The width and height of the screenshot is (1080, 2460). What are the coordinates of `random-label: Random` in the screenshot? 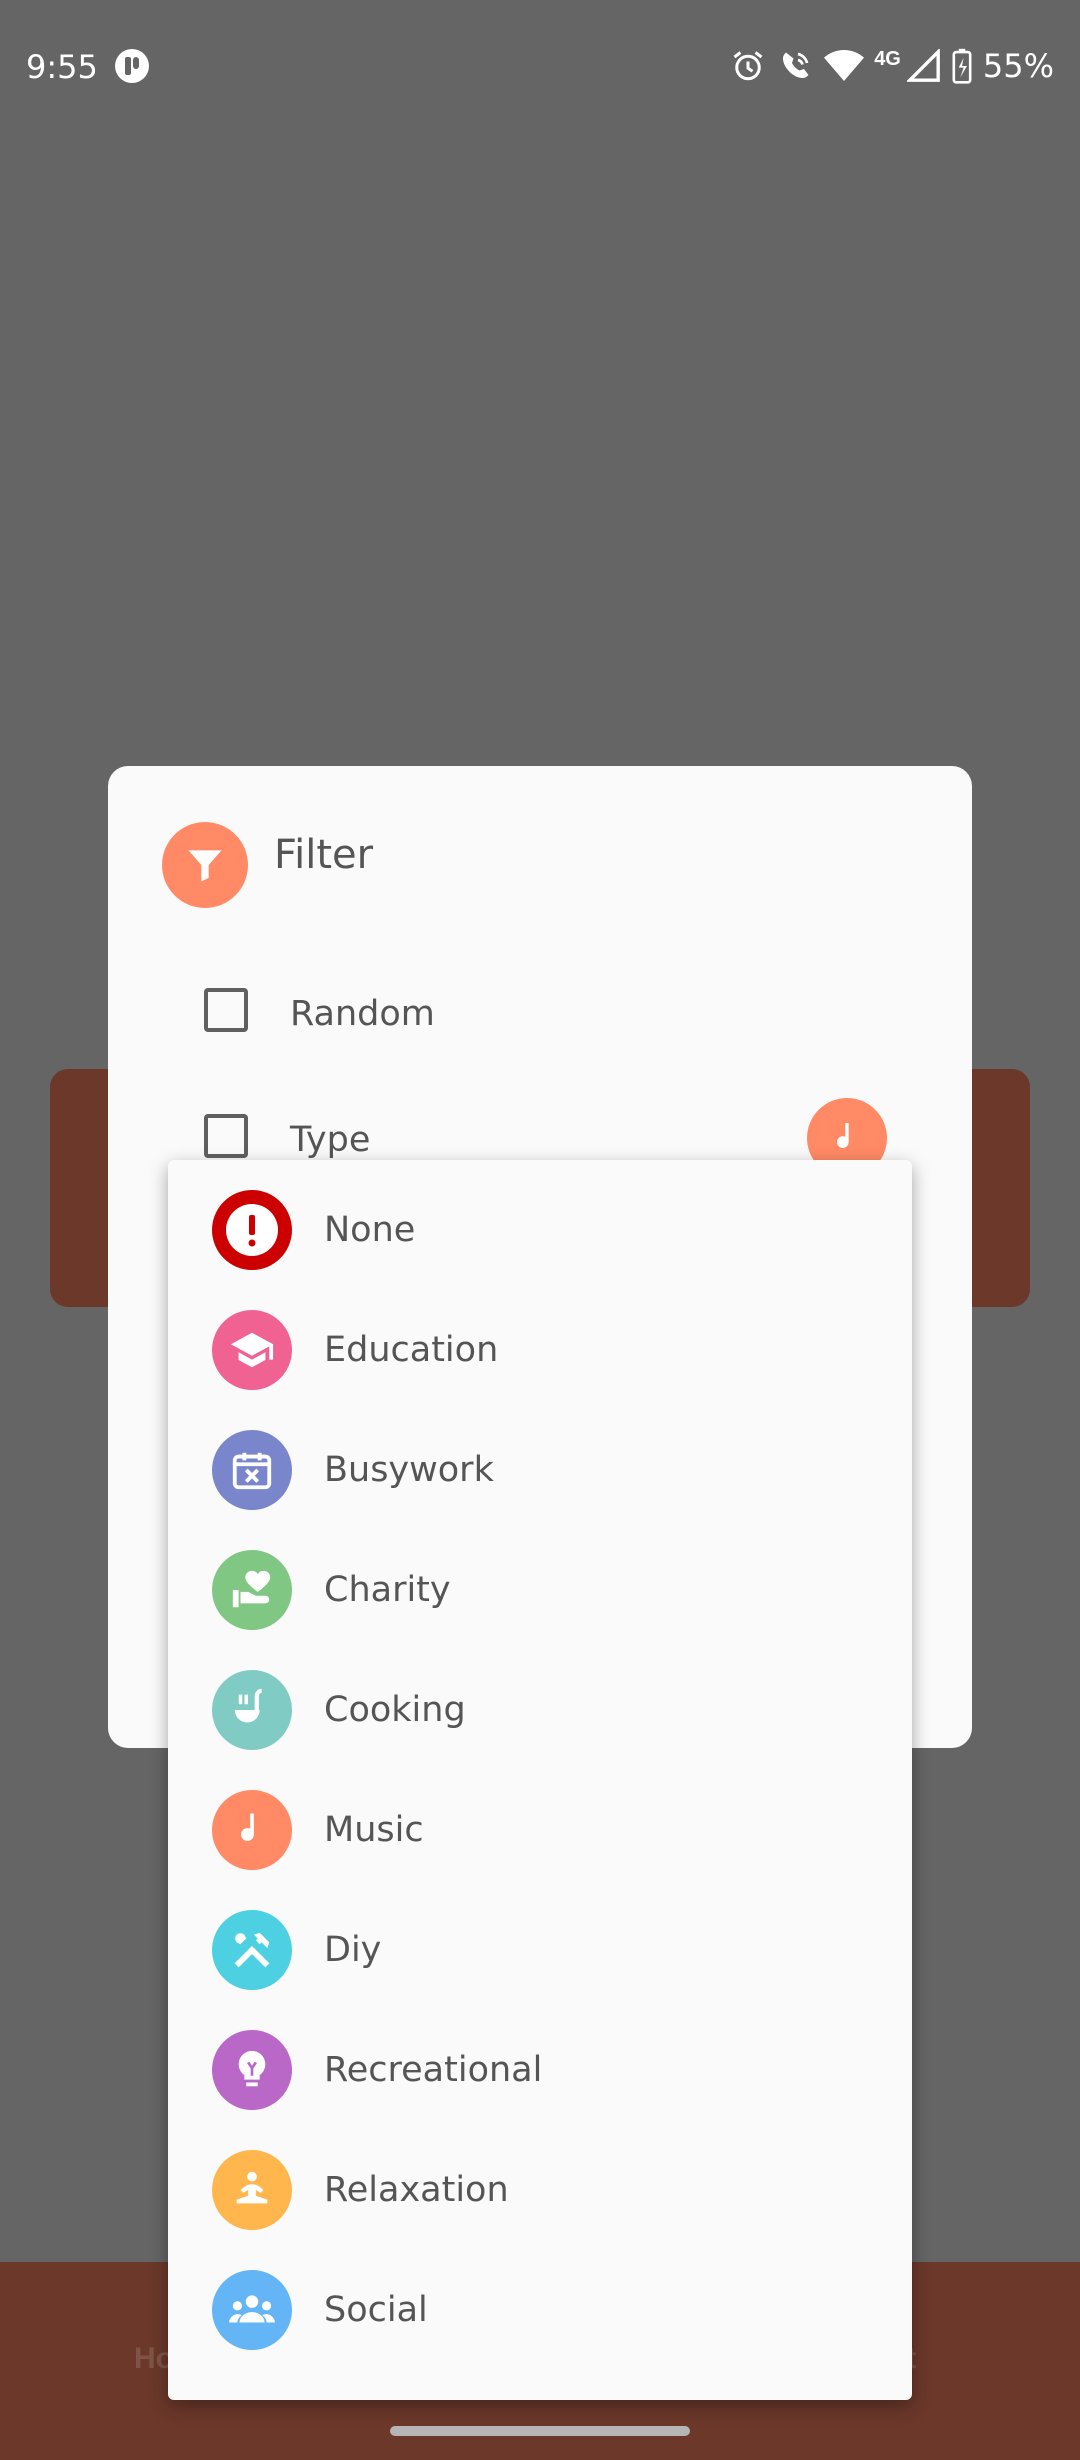 It's located at (362, 1014).